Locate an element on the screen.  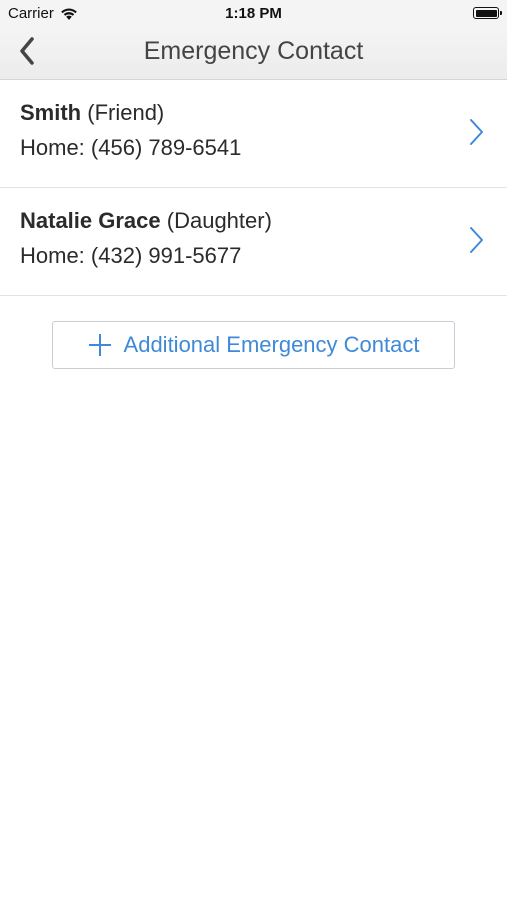
add-emergency-contact-button: Additional Emergency Contact is located at coordinates (253, 345).